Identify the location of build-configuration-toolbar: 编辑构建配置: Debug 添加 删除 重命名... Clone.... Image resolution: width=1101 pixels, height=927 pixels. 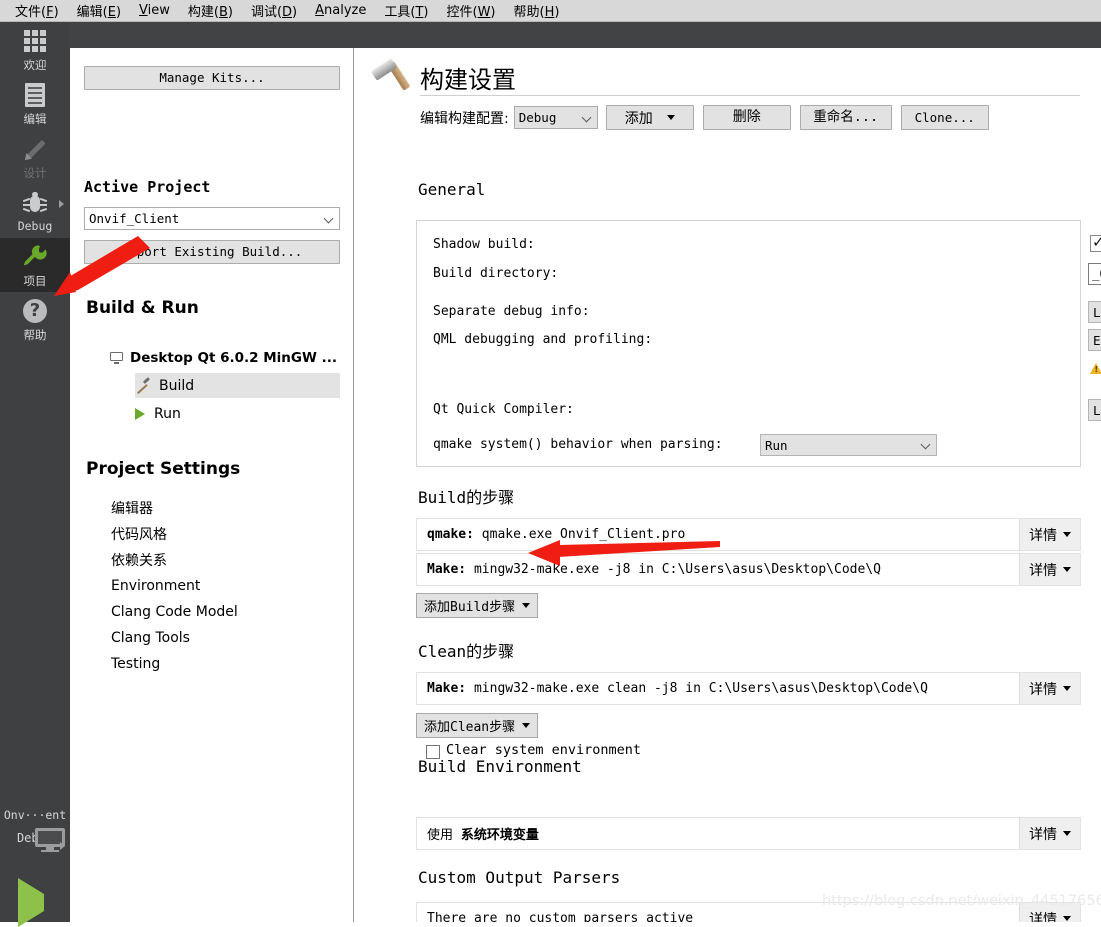
(704, 117).